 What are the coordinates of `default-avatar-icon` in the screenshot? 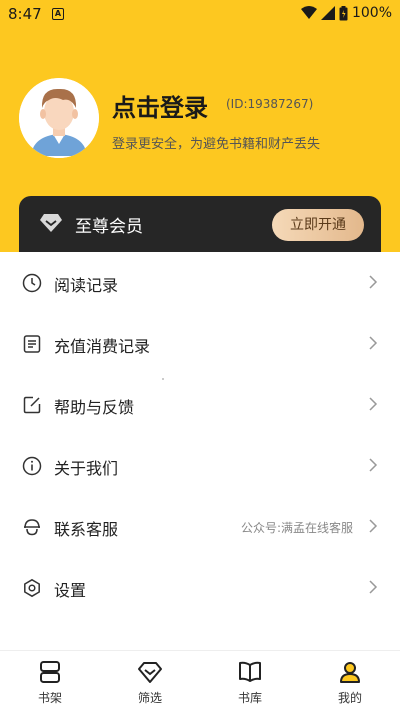 It's located at (59, 118).